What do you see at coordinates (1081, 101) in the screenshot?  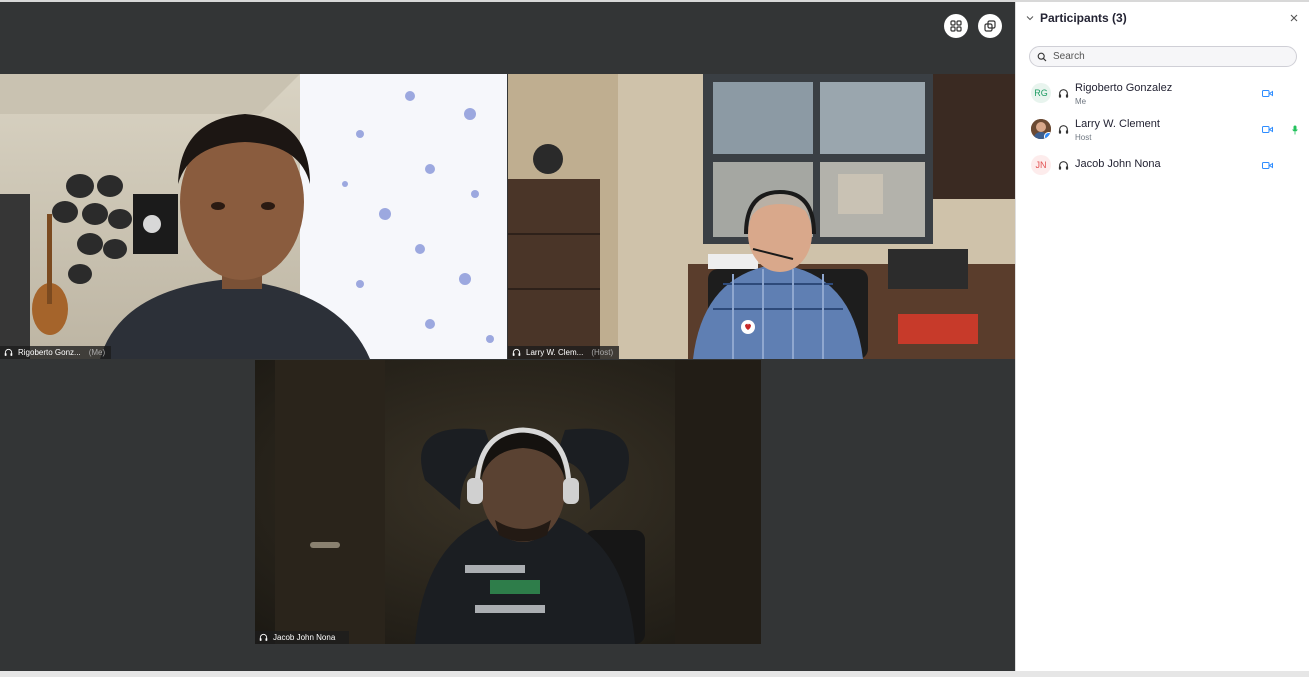 I see `participant-role: Me` at bounding box center [1081, 101].